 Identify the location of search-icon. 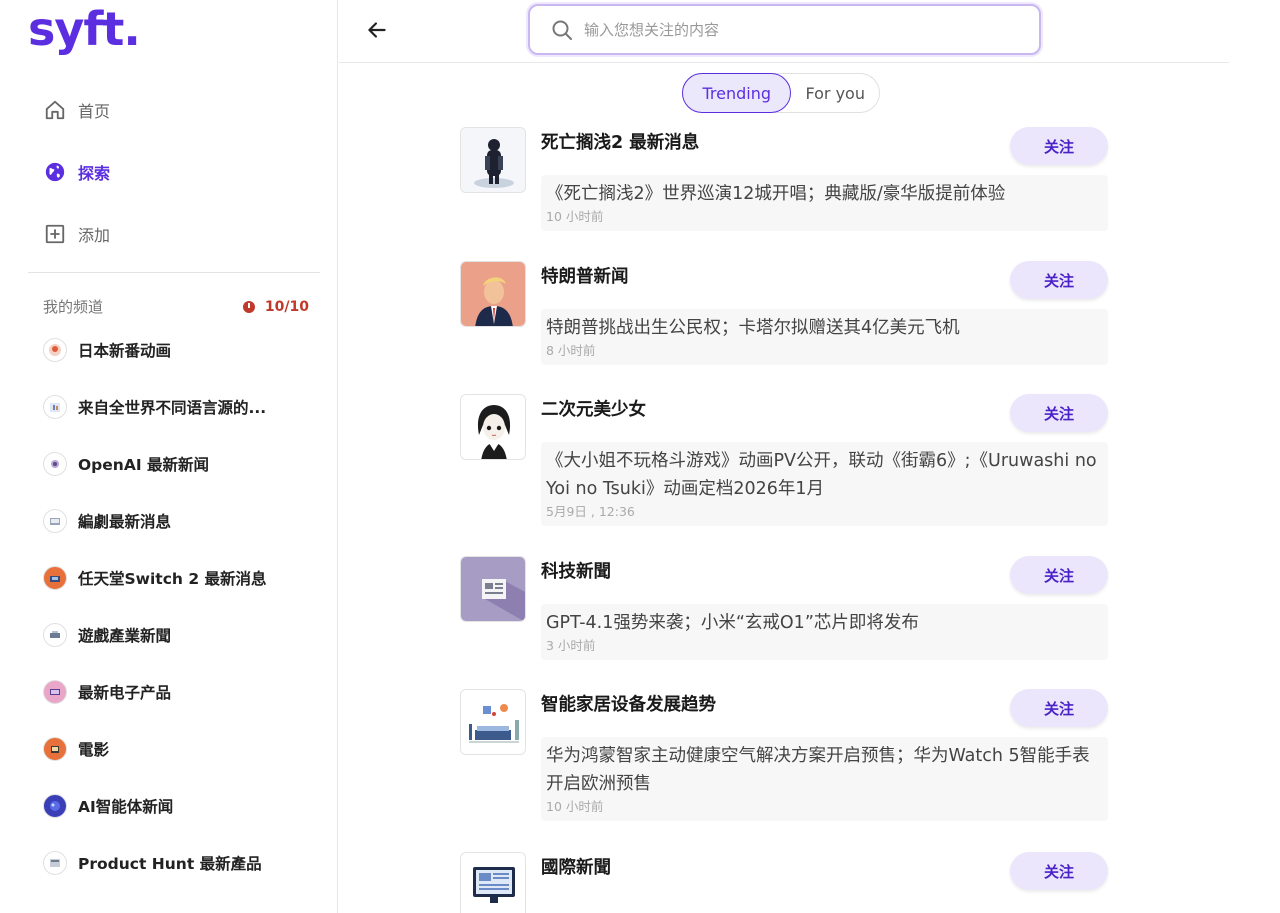
(562, 30).